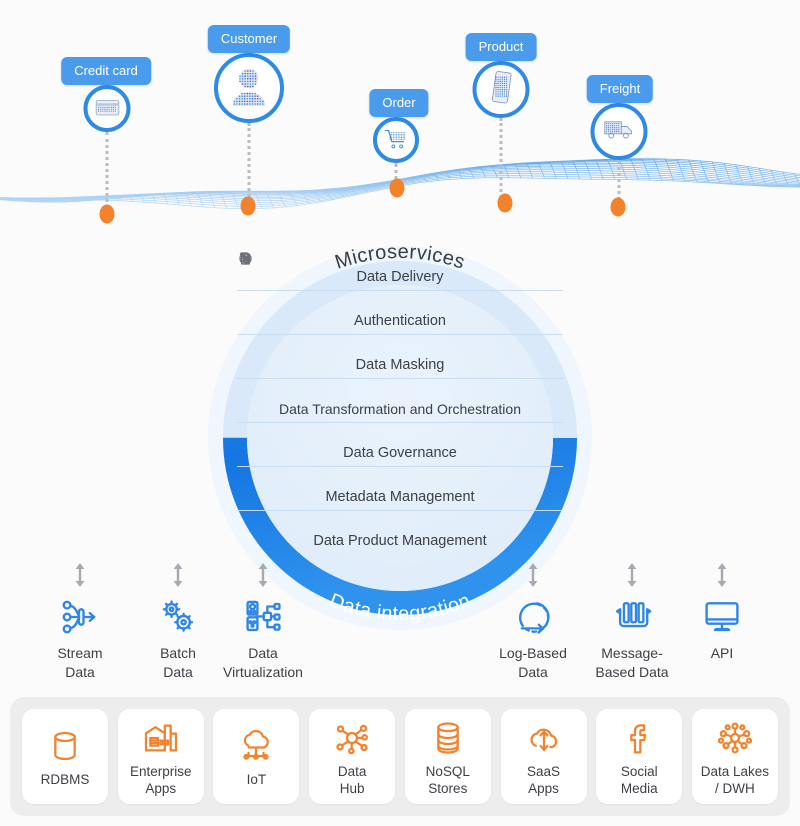 This screenshot has width=800, height=826. What do you see at coordinates (543, 788) in the screenshot?
I see `source-card-label-line2: Apps` at bounding box center [543, 788].